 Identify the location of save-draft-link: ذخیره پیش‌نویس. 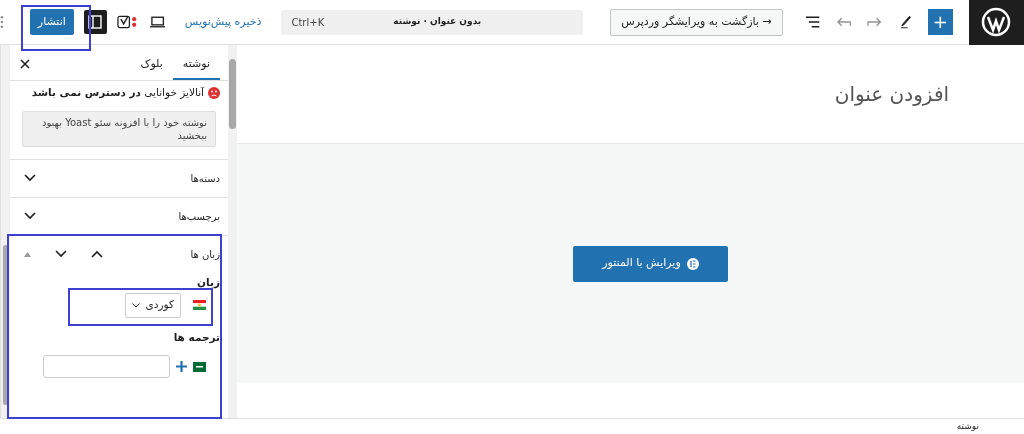
(223, 22).